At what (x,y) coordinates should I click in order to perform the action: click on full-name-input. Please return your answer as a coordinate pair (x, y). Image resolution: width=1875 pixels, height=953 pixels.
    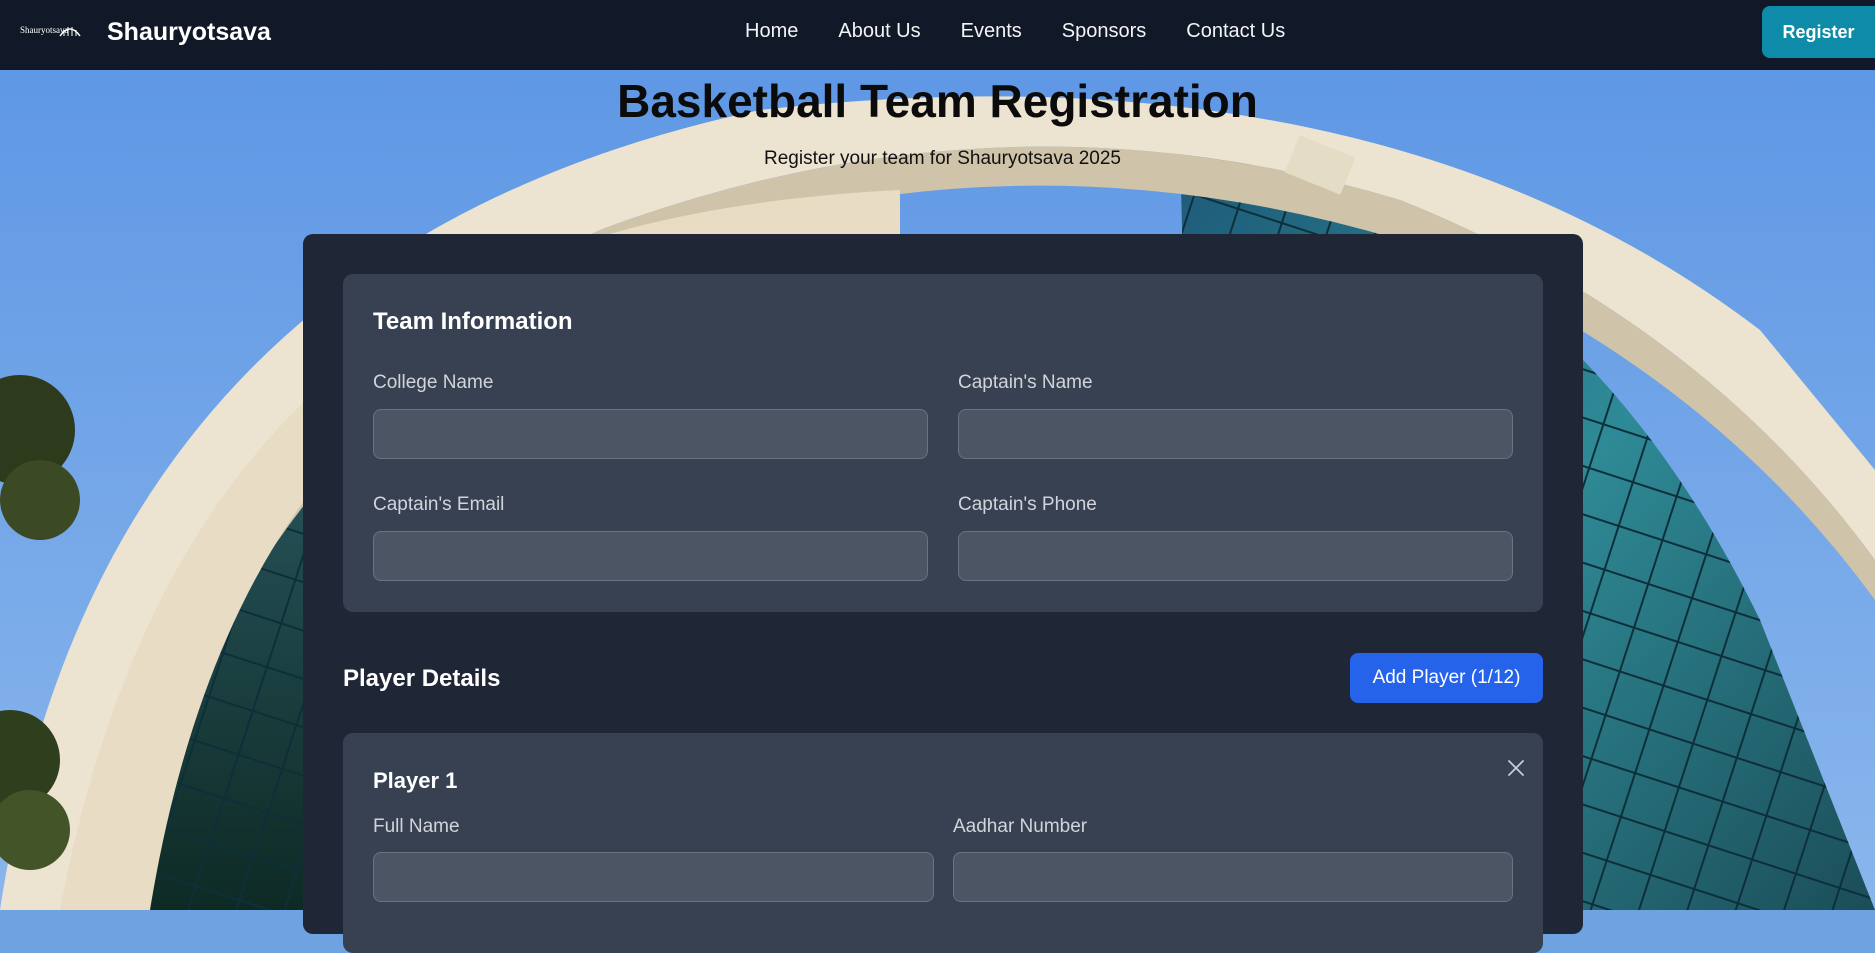
    Looking at the image, I should click on (653, 877).